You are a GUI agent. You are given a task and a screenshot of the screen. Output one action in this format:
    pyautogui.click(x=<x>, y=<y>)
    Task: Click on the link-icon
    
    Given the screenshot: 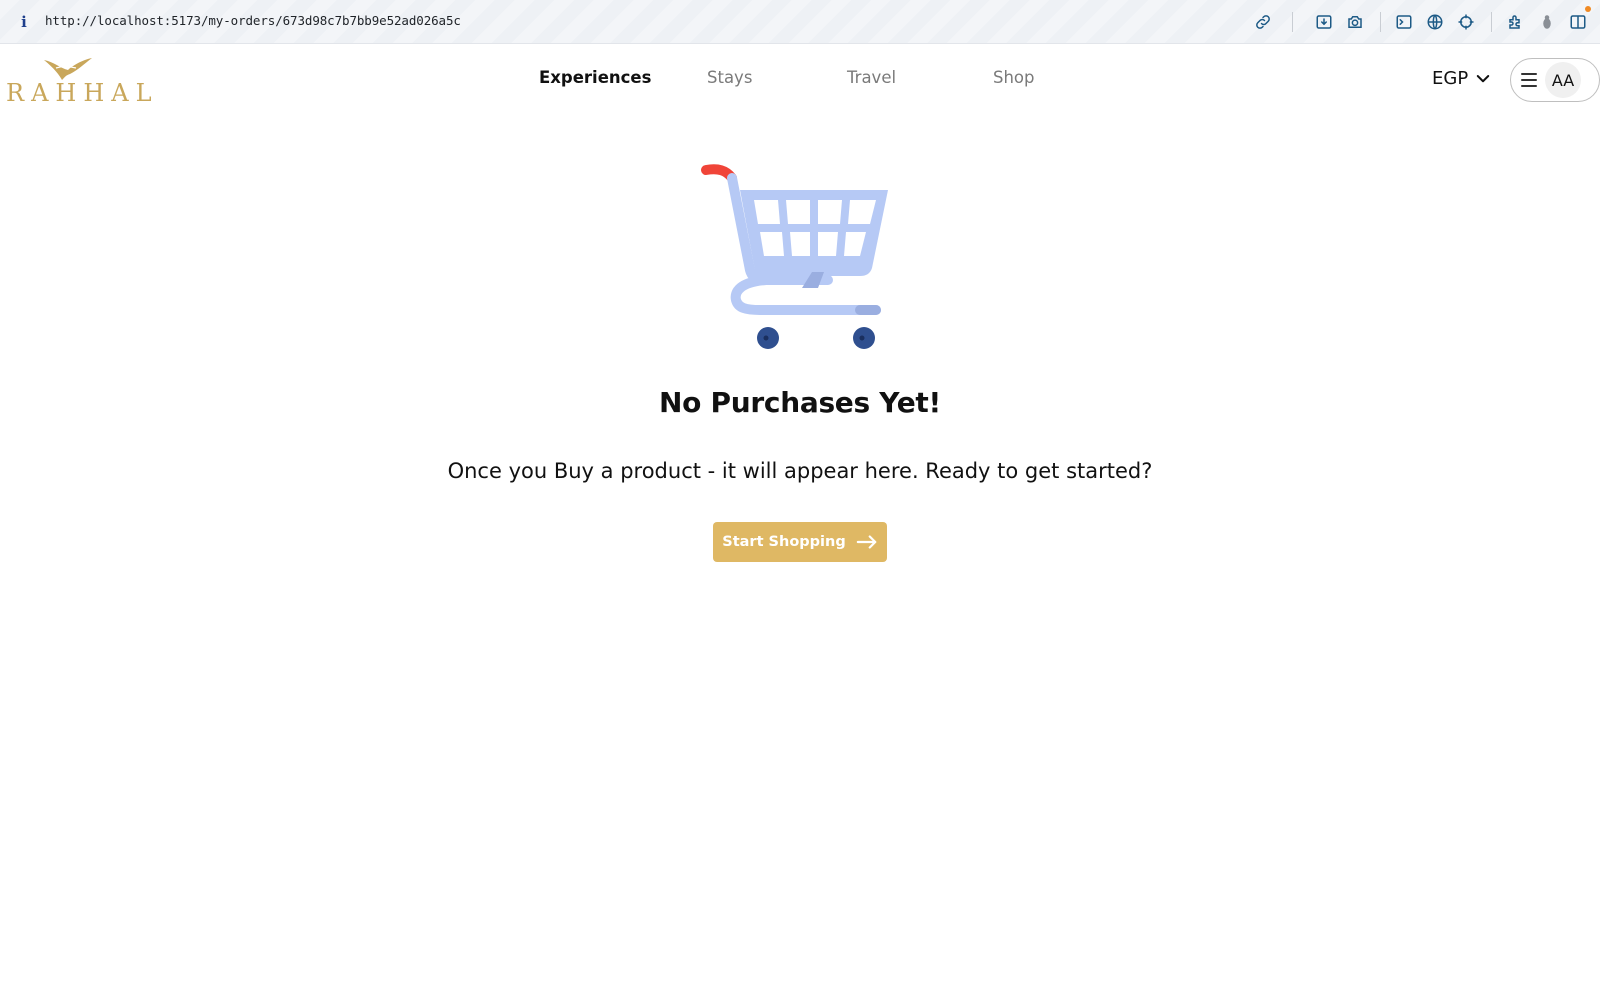 What is the action you would take?
    pyautogui.click(x=1263, y=22)
    